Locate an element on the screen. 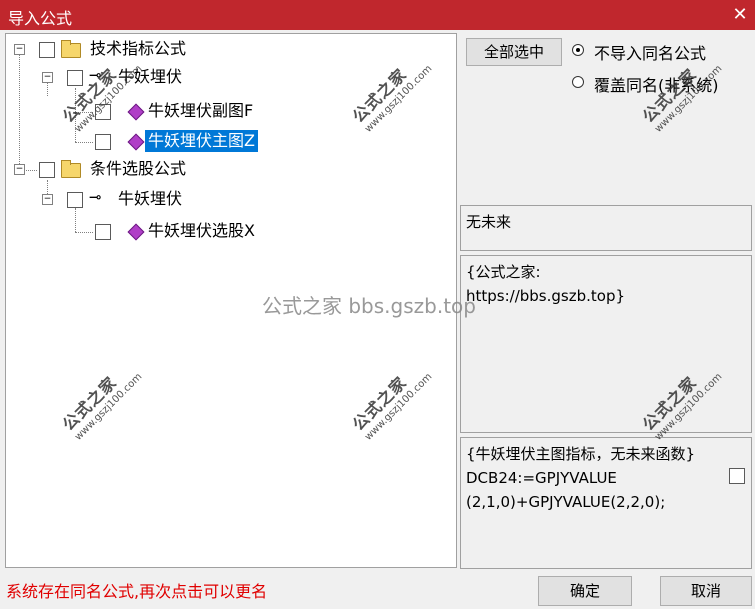 The width and height of the screenshot is (755, 609). formula-note-text: {公式之家: https://bbs.gszb.top} is located at coordinates (546, 284).